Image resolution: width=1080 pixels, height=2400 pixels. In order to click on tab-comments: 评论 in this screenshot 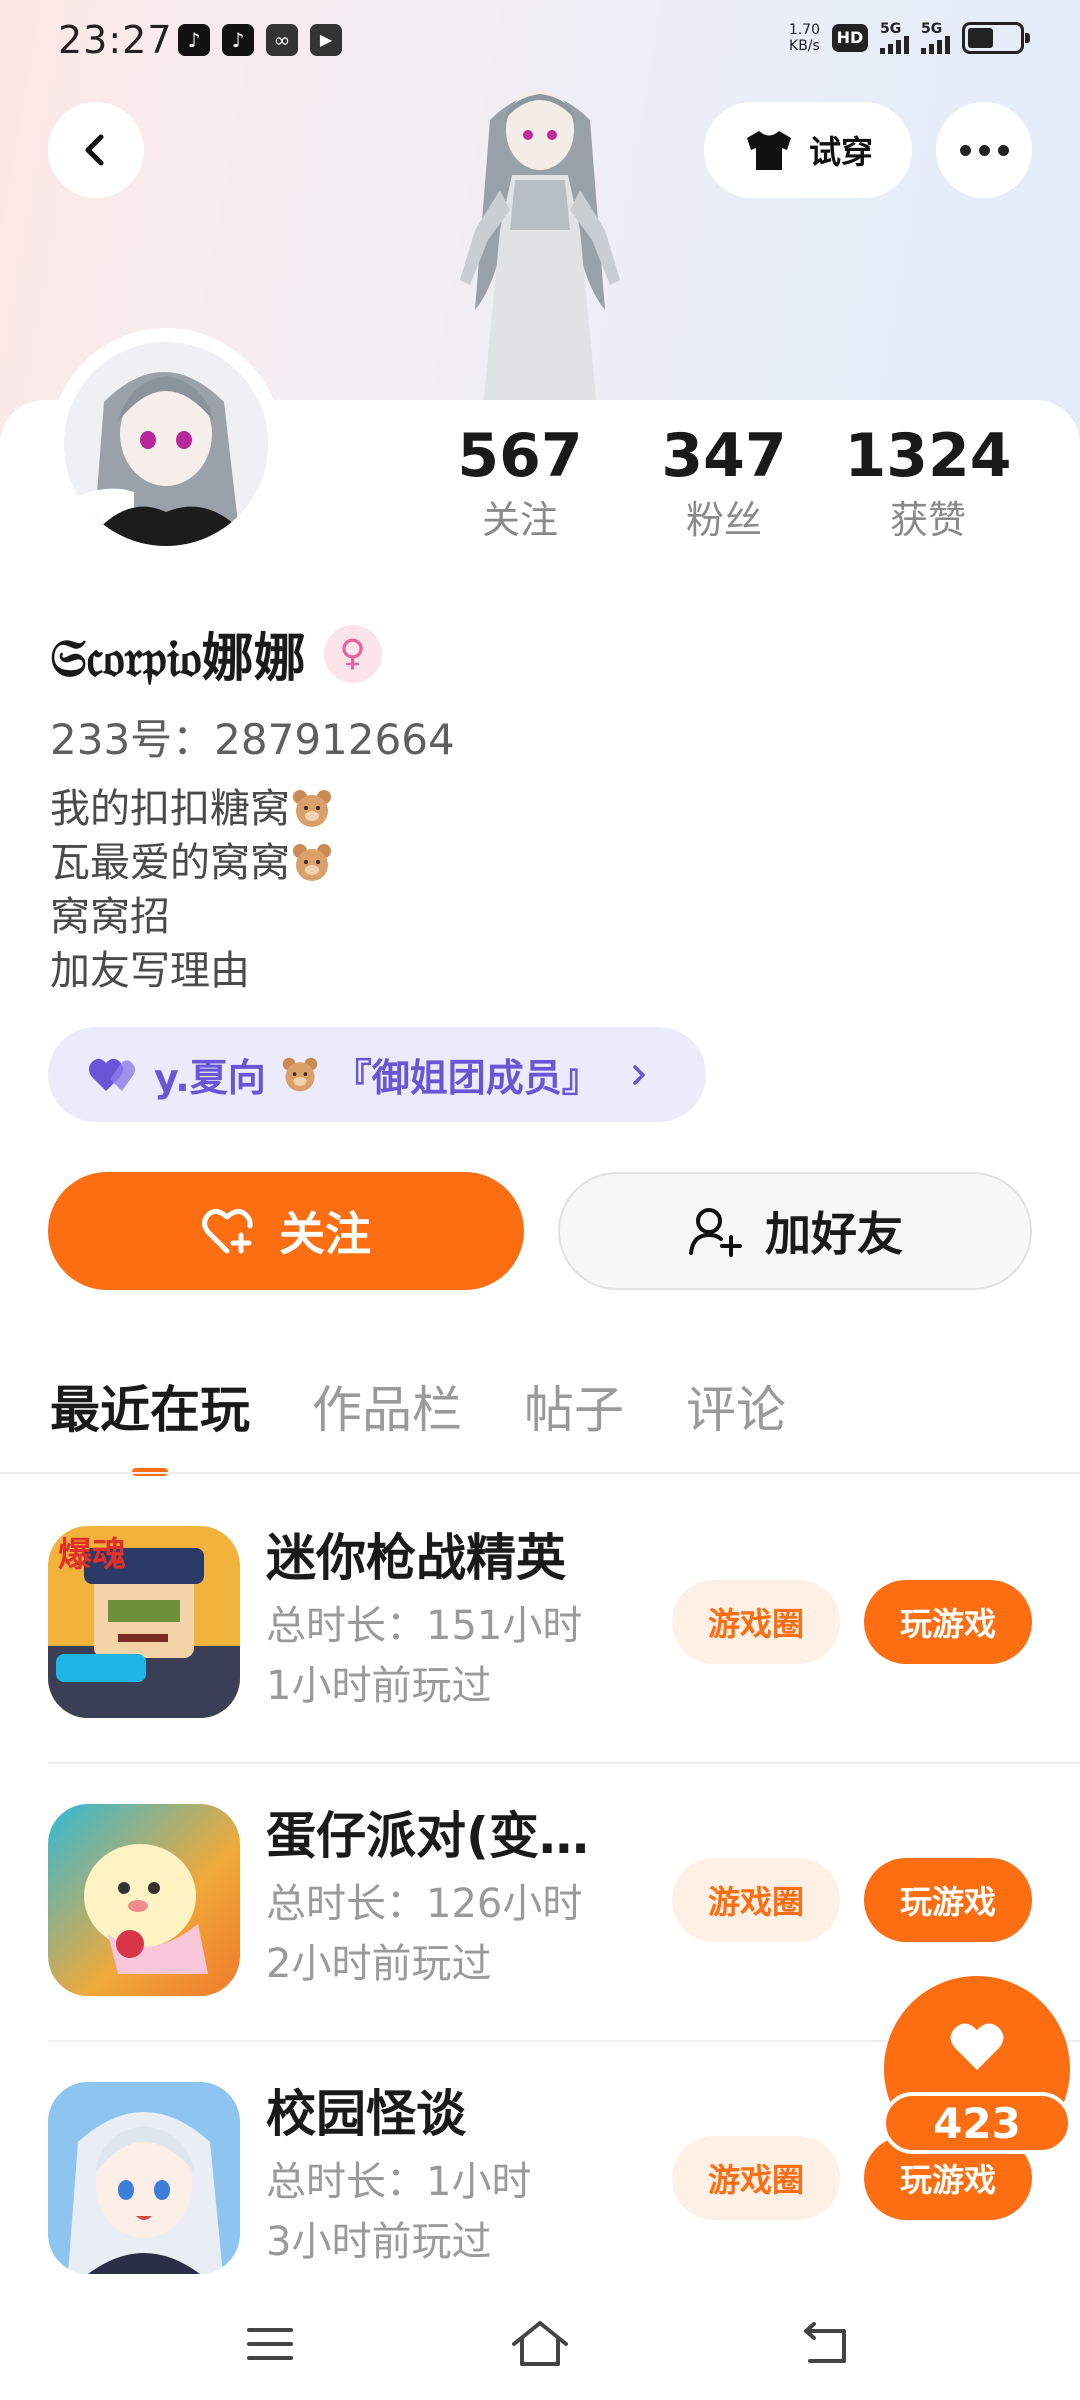, I will do `click(736, 1410)`.